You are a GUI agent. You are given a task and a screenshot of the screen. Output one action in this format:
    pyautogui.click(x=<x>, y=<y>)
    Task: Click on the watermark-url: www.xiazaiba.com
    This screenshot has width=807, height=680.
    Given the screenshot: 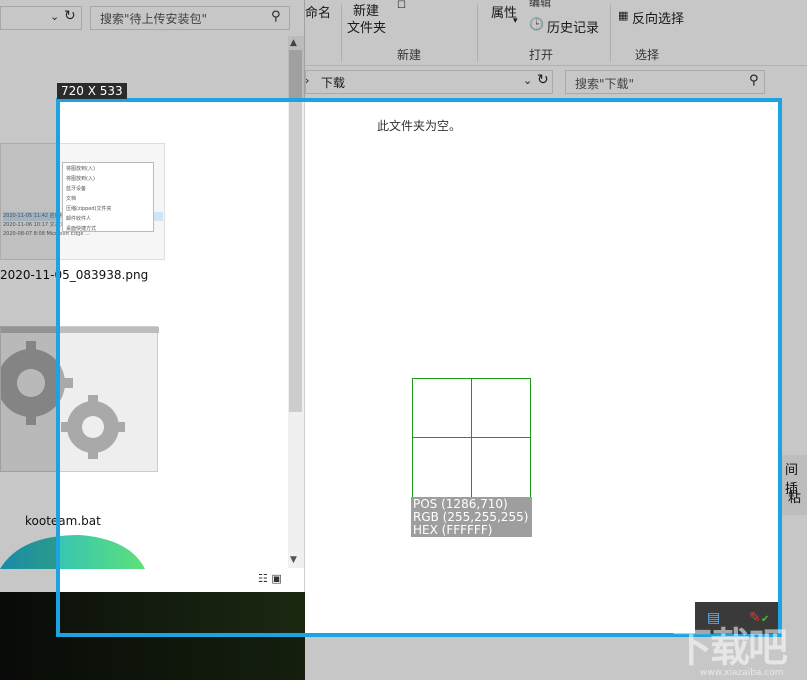 What is the action you would take?
    pyautogui.click(x=742, y=673)
    